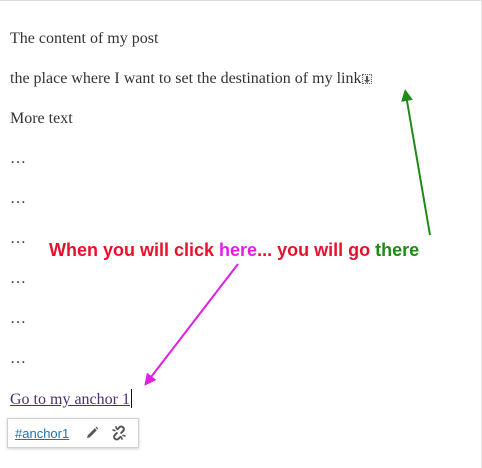 The image size is (482, 468). What do you see at coordinates (416, 162) in the screenshot?
I see `green-arrow` at bounding box center [416, 162].